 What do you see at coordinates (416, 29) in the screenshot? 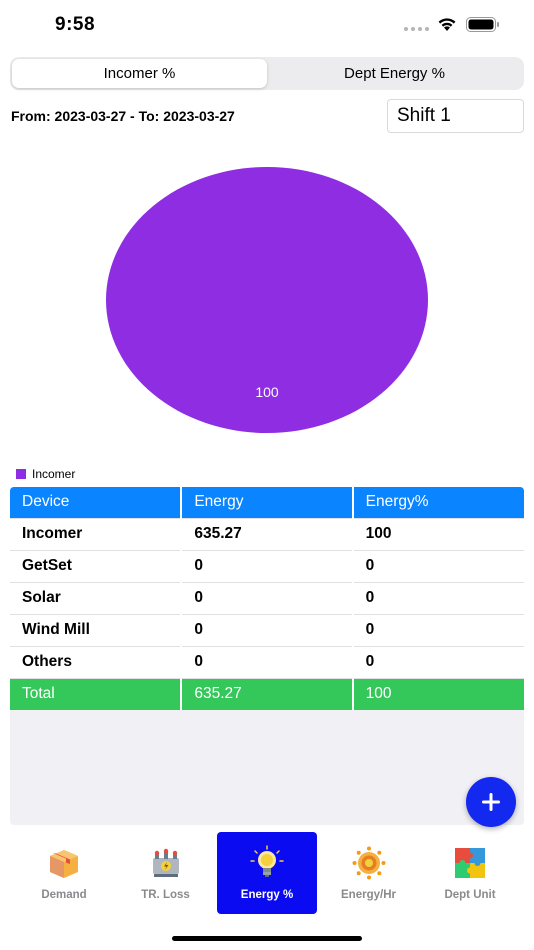
I see `signal-icon` at bounding box center [416, 29].